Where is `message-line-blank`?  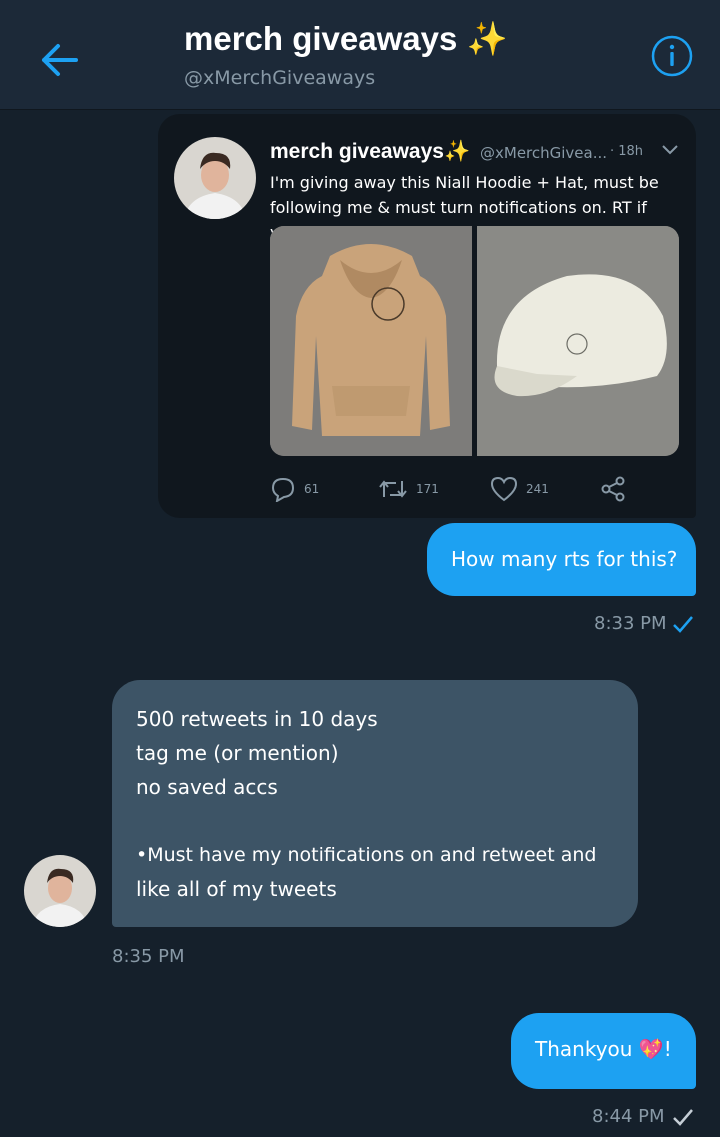
message-line-blank is located at coordinates (387, 821).